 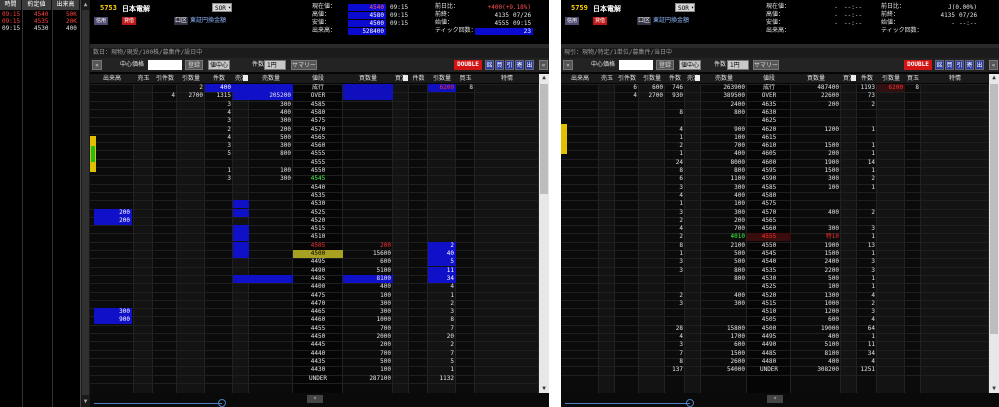 What do you see at coordinates (318, 237) in the screenshot?
I see `board-cell: 4510` at bounding box center [318, 237].